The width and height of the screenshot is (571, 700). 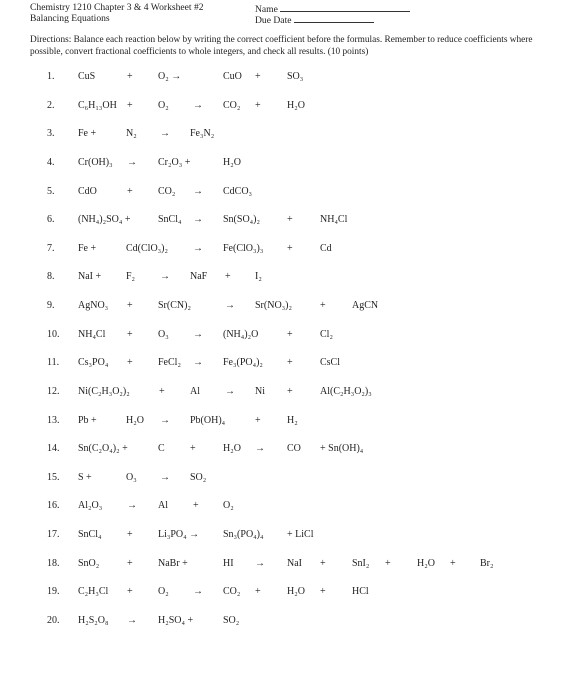 What do you see at coordinates (342, 449) in the screenshot?
I see `chemical-formula: + Sn(OH)₄` at bounding box center [342, 449].